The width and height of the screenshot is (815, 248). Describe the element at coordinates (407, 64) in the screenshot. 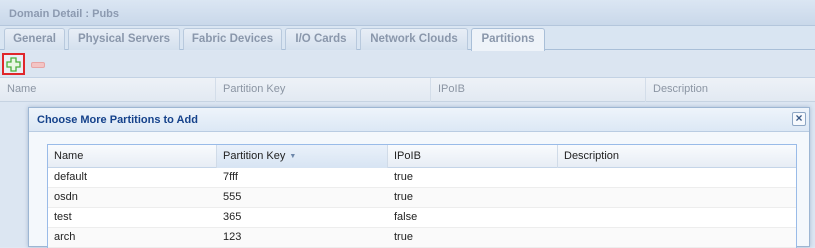

I see `toolbar` at that location.